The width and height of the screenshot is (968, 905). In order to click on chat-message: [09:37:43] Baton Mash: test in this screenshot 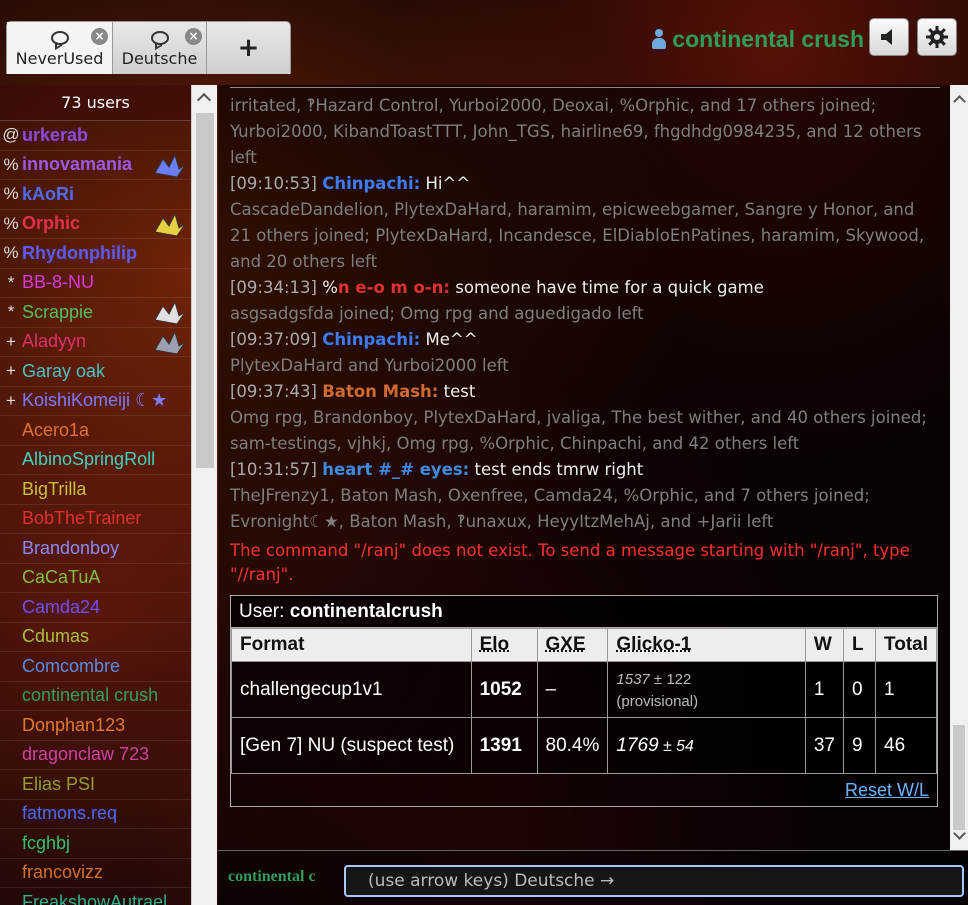, I will do `click(584, 392)`.